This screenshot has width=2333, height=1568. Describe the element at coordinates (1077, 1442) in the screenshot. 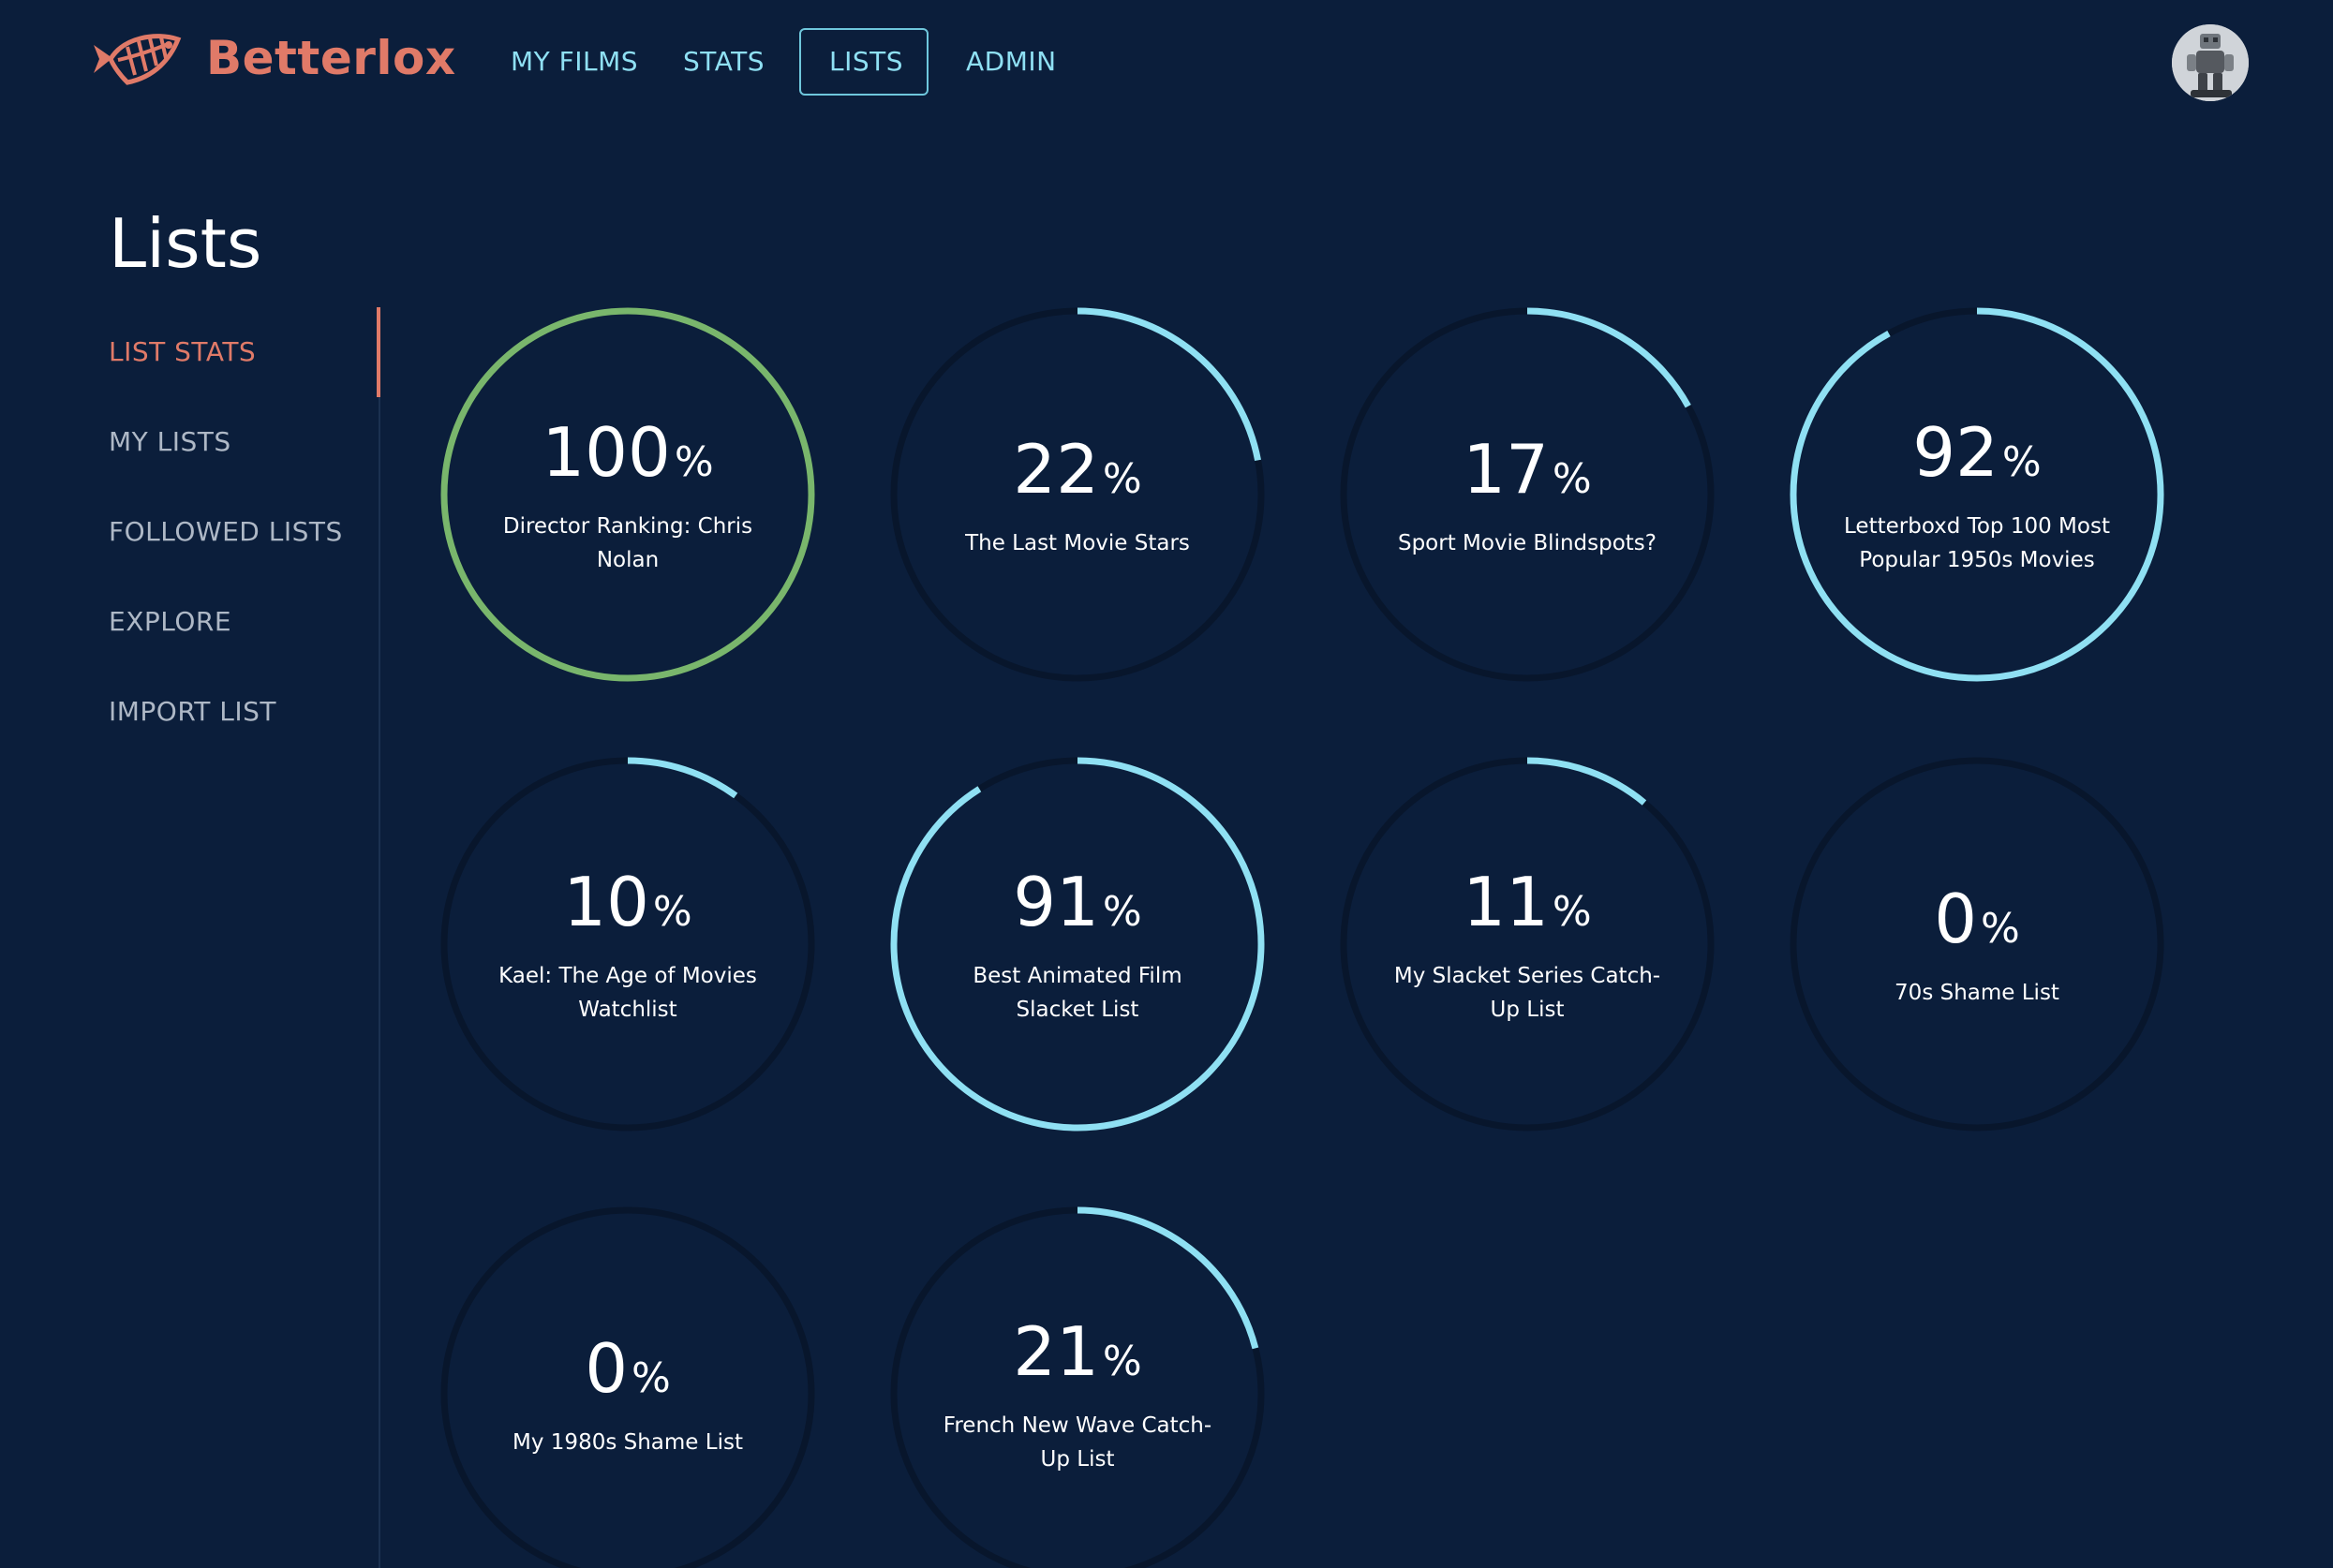

I see `list-name: French New Wave Catch-Up List` at that location.